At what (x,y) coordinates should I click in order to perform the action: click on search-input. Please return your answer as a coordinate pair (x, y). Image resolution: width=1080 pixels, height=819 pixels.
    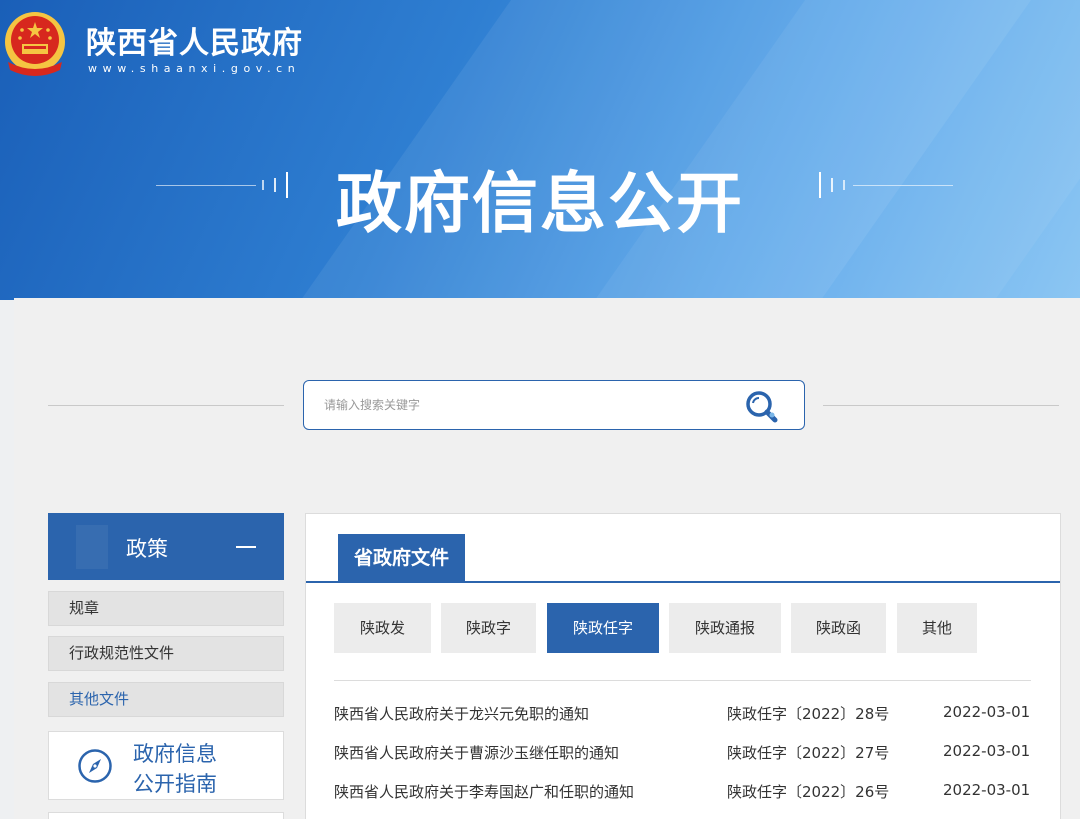
    Looking at the image, I should click on (524, 405).